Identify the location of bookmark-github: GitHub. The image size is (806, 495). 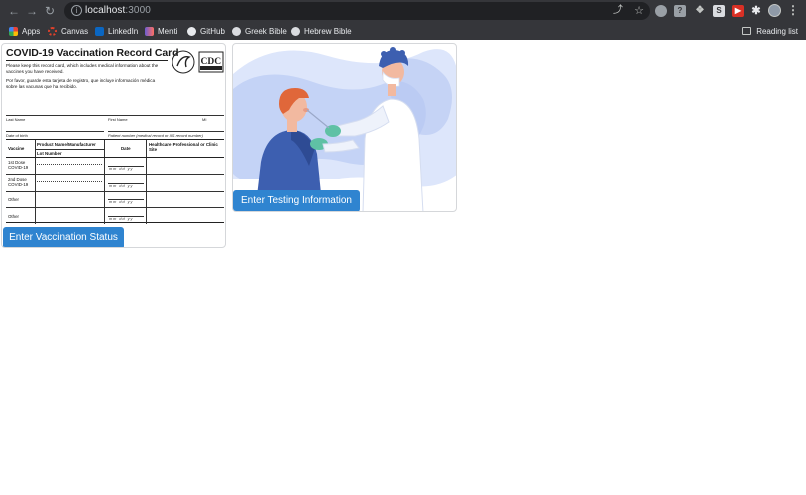
(206, 31).